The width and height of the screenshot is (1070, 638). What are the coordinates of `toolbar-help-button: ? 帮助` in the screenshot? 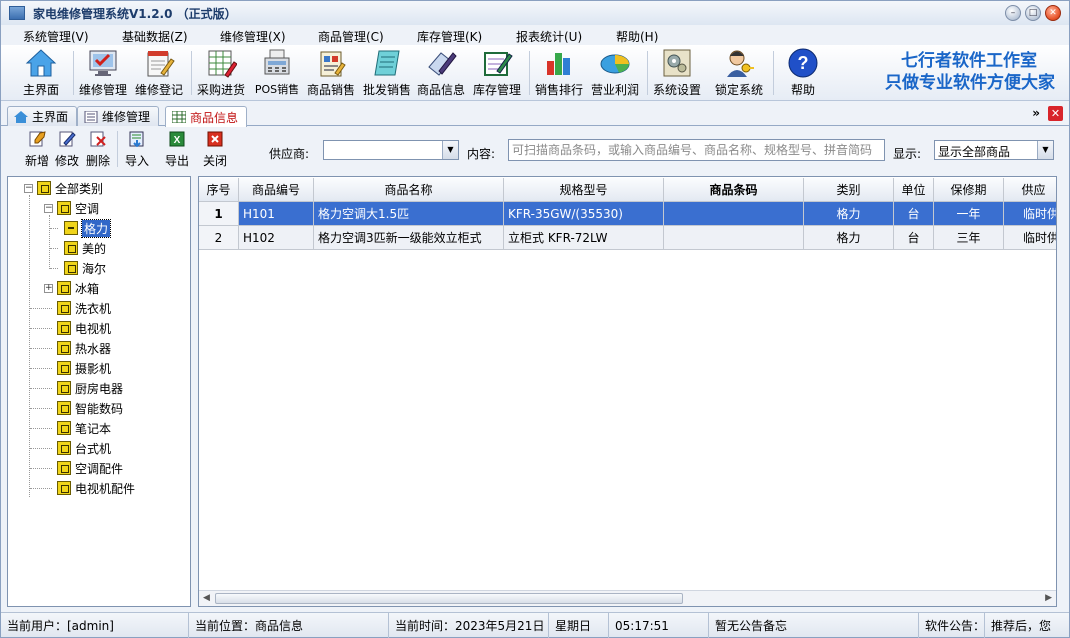 It's located at (803, 73).